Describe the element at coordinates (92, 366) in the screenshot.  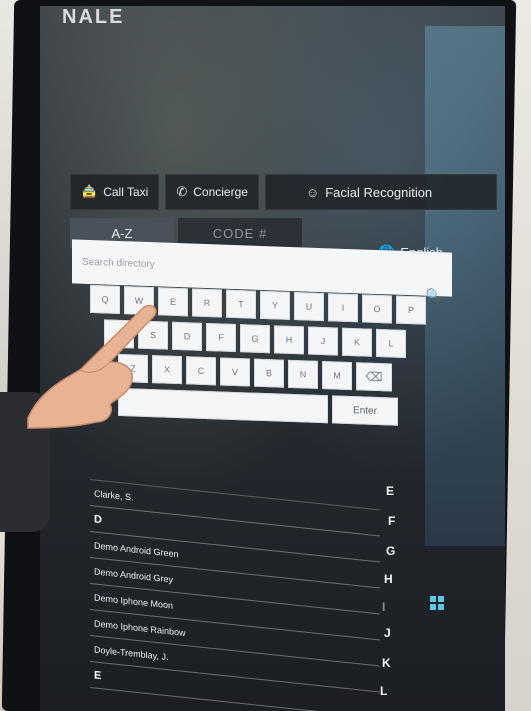
I see `pointing-hand` at that location.